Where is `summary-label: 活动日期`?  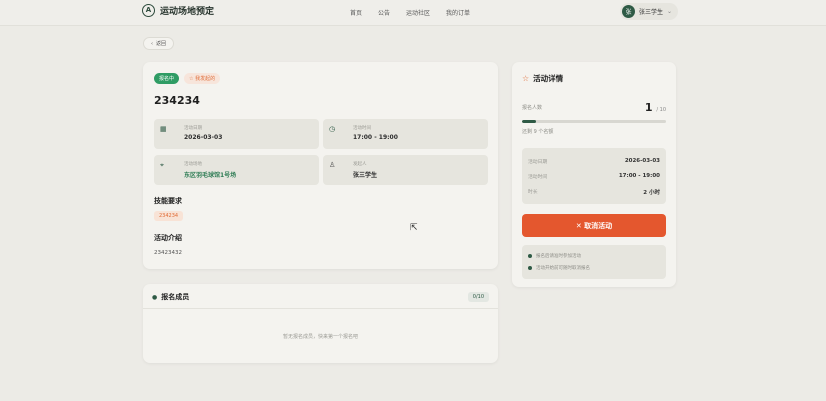
summary-label: 活动日期 is located at coordinates (538, 162).